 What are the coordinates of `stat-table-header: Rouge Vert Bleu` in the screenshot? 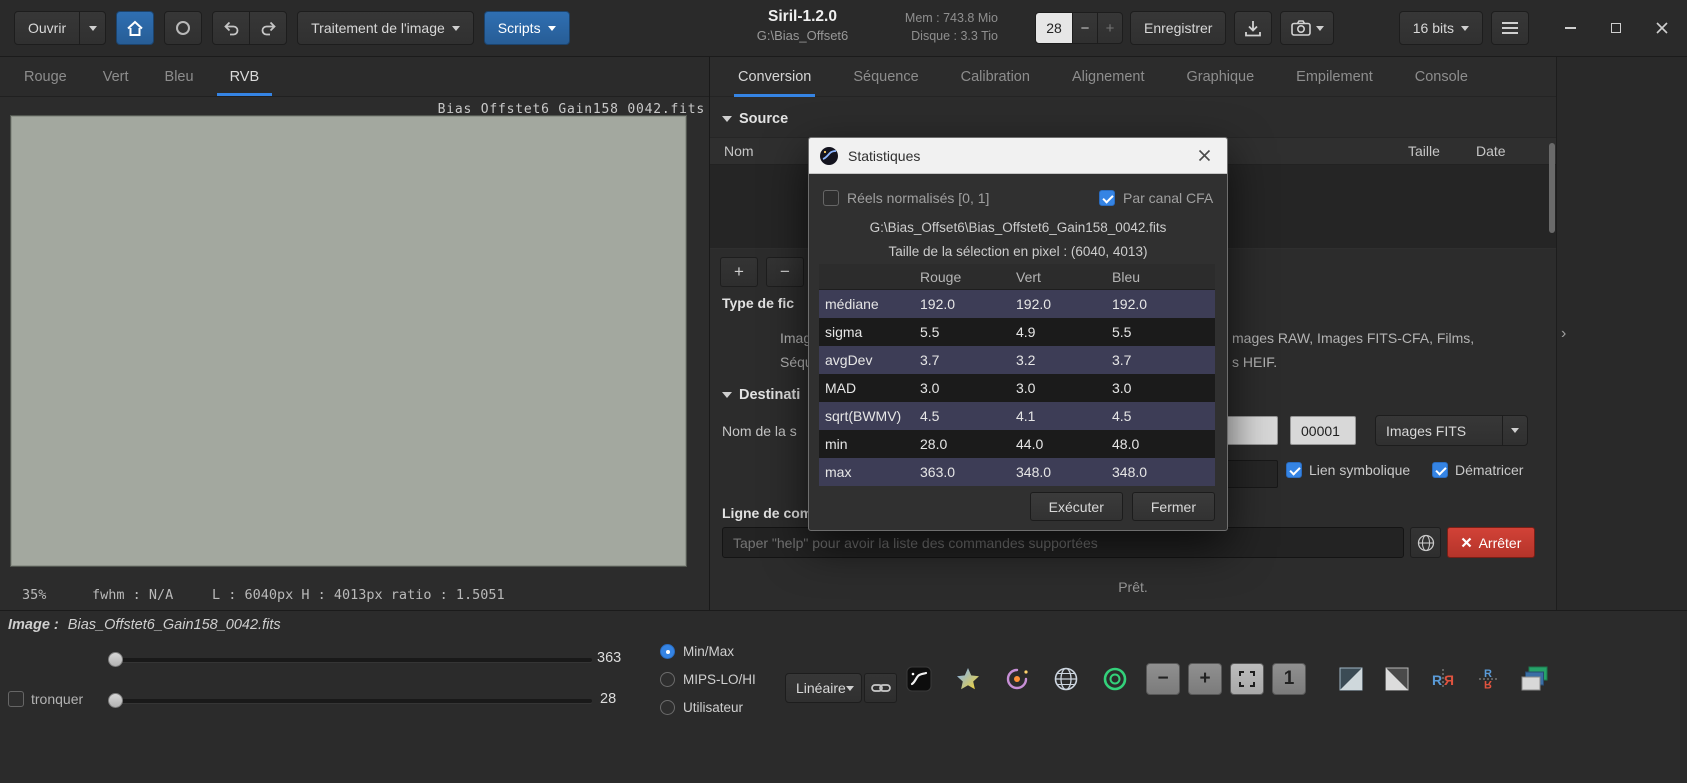 It's located at (1017, 277).